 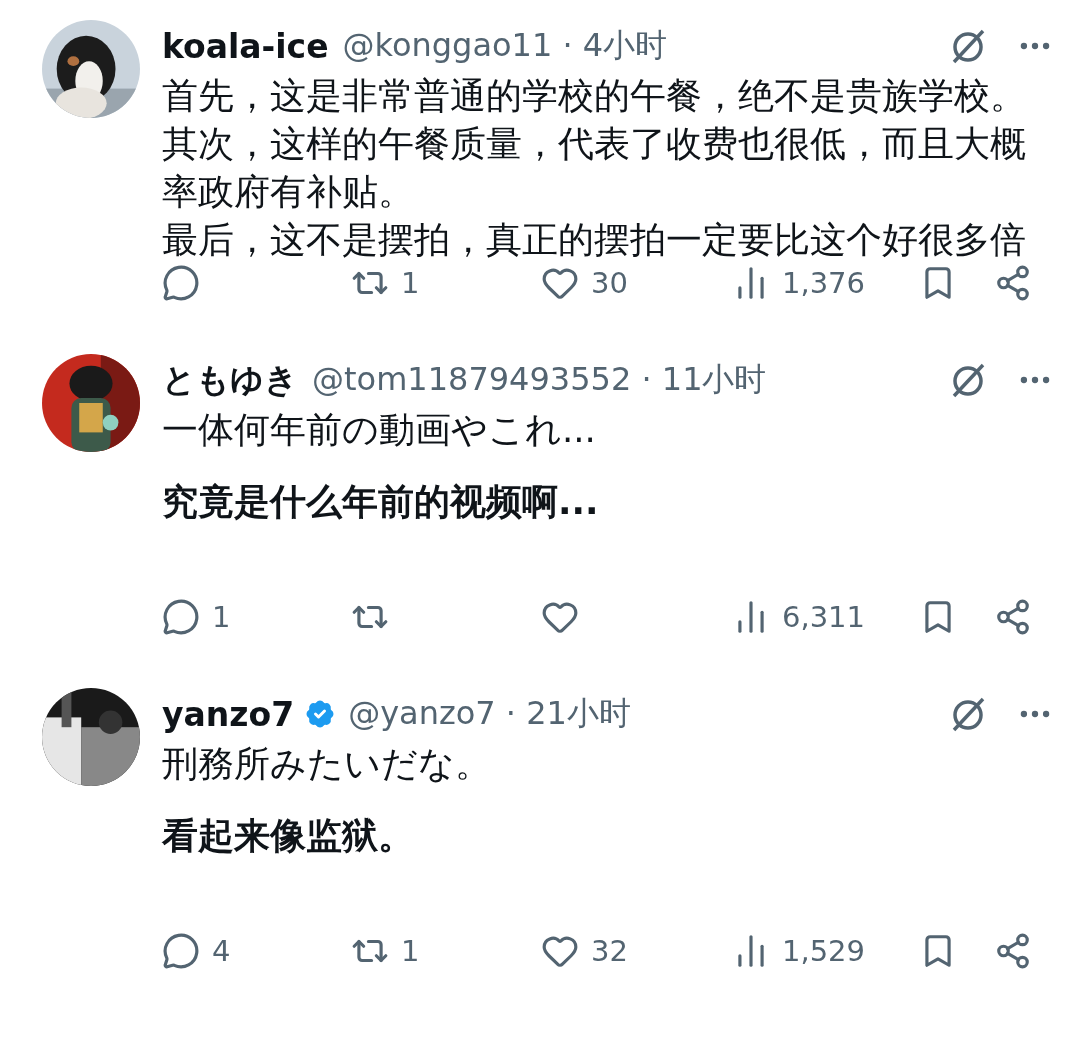 I want to click on like-button: 32, so click(x=636, y=951).